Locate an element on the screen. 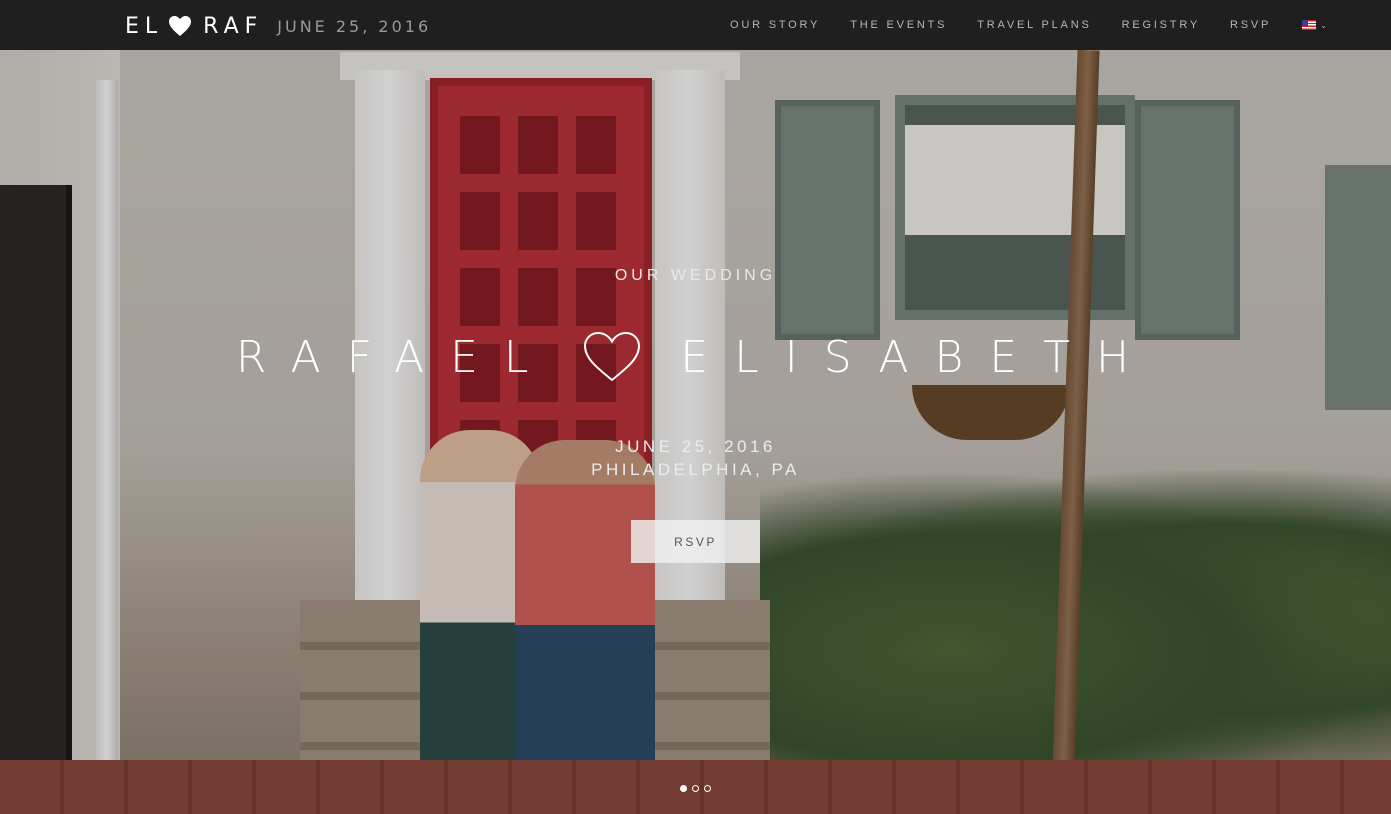  nav-travel-plans: TRAVEL PLANS is located at coordinates (1034, 25).